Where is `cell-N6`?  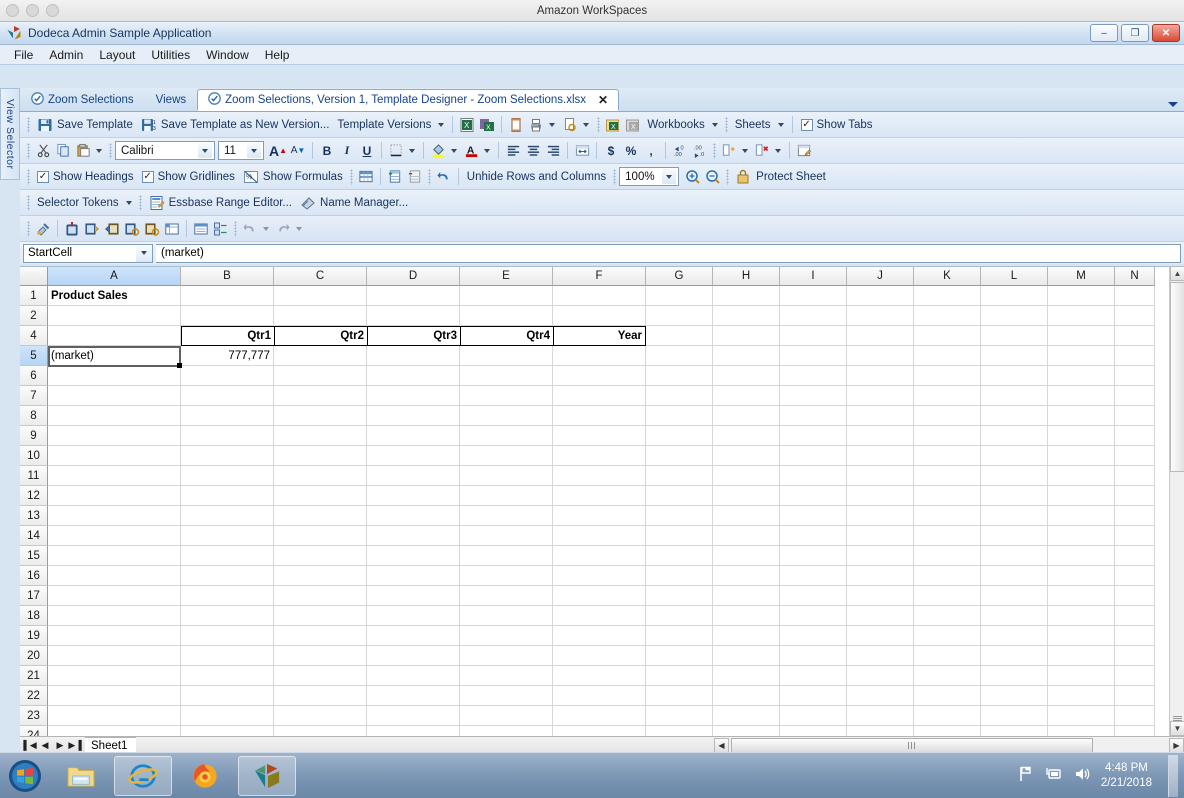
cell-N6 is located at coordinates (1135, 376).